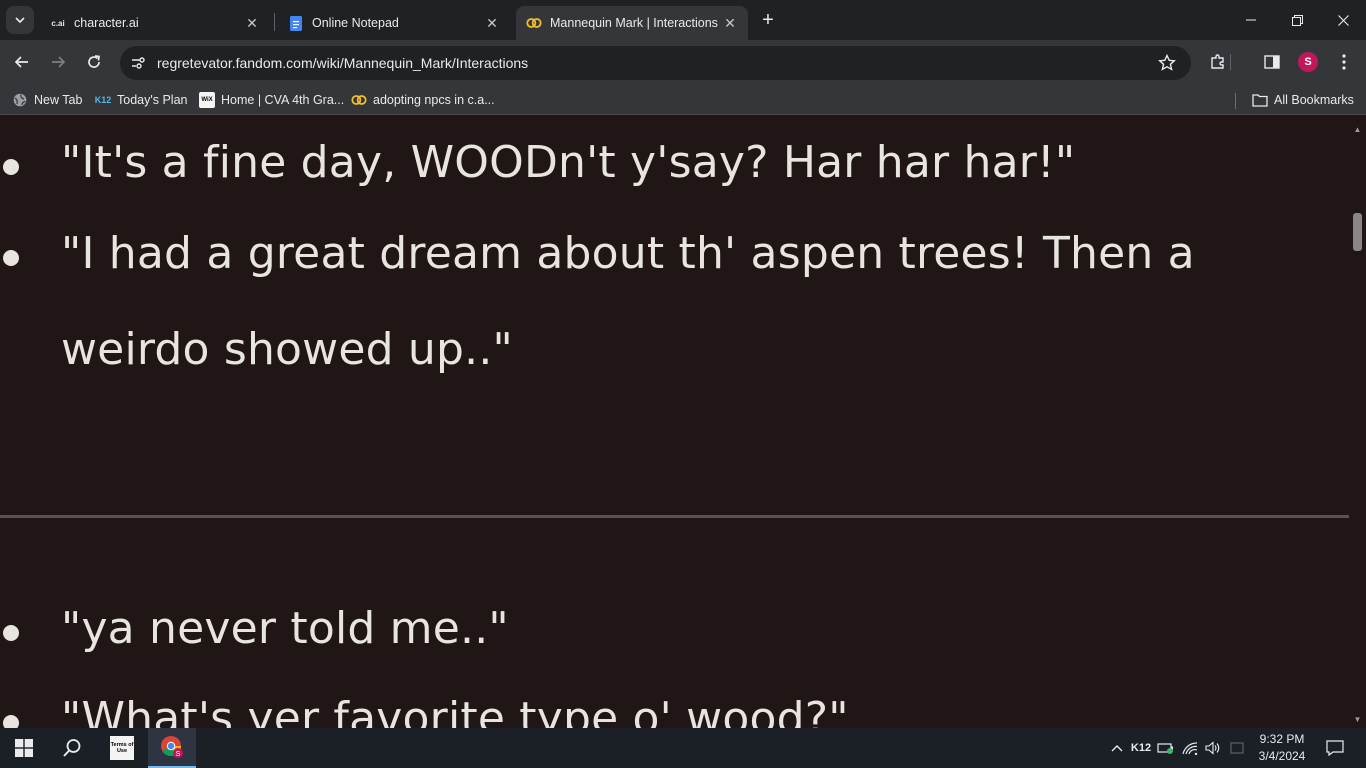 Image resolution: width=1366 pixels, height=768 pixels. I want to click on windows-logo-icon, so click(24, 748).